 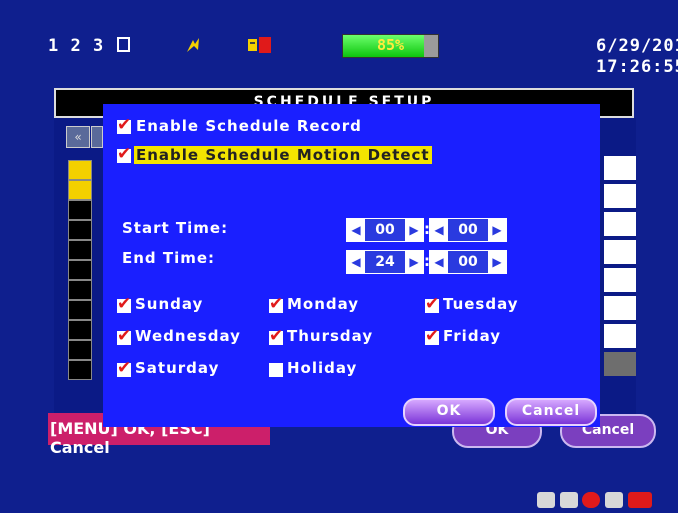 I want to click on row-motion-icon, so click(x=80, y=170).